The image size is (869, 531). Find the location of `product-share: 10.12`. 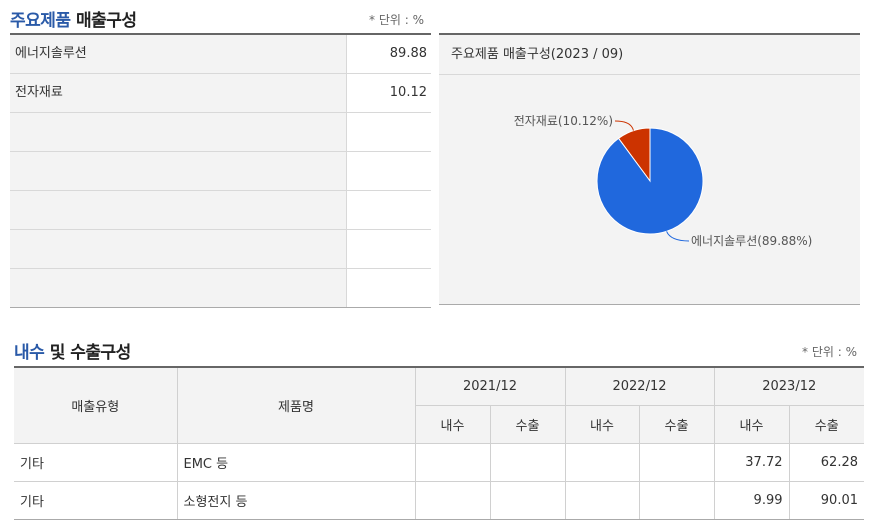

product-share: 10.12 is located at coordinates (389, 93).